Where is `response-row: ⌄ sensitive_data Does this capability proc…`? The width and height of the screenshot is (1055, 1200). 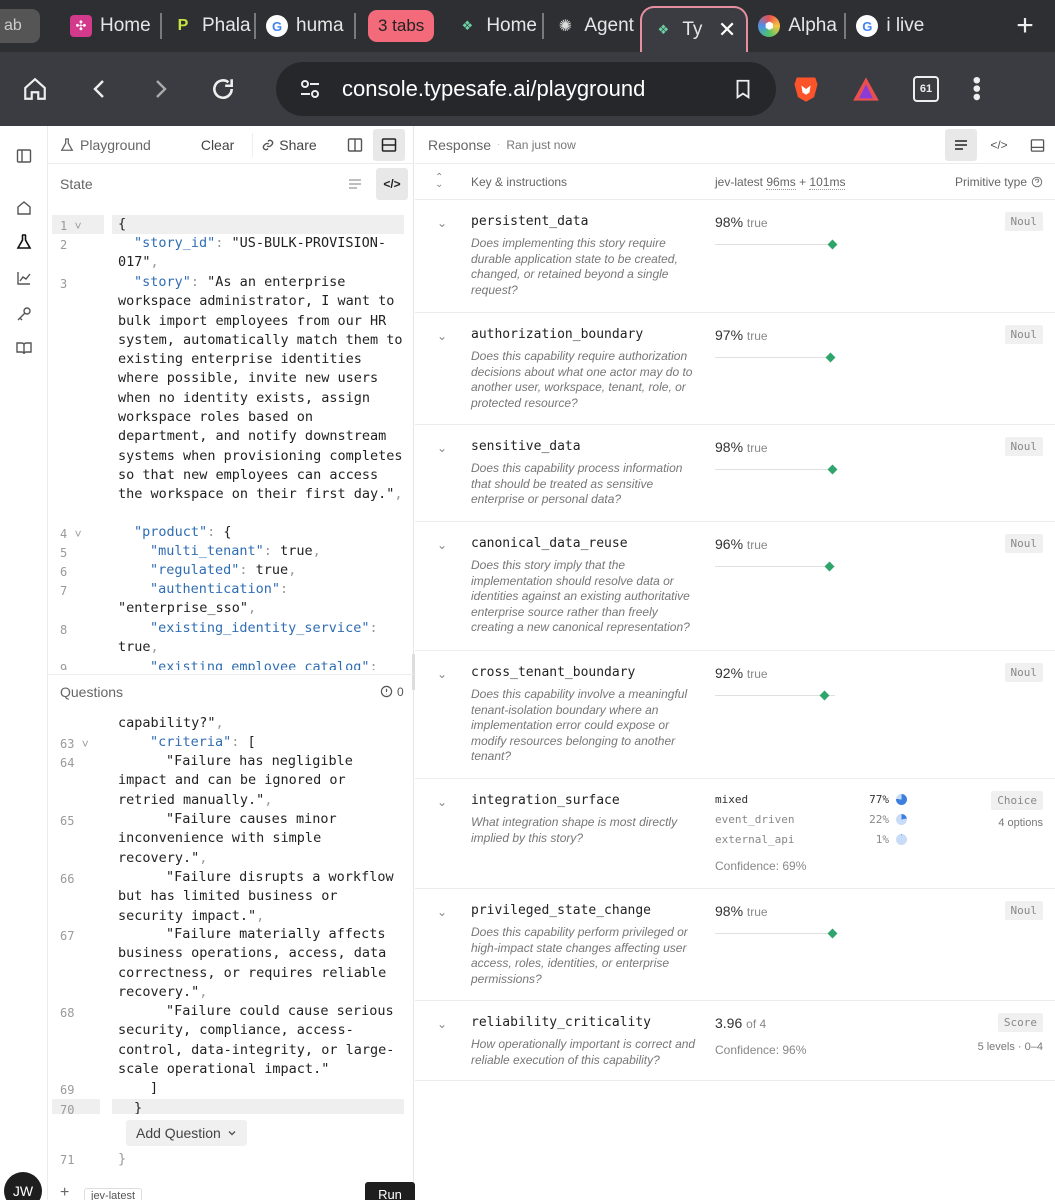
response-row: ⌄ sensitive_data Does this capability proc… is located at coordinates (735, 473).